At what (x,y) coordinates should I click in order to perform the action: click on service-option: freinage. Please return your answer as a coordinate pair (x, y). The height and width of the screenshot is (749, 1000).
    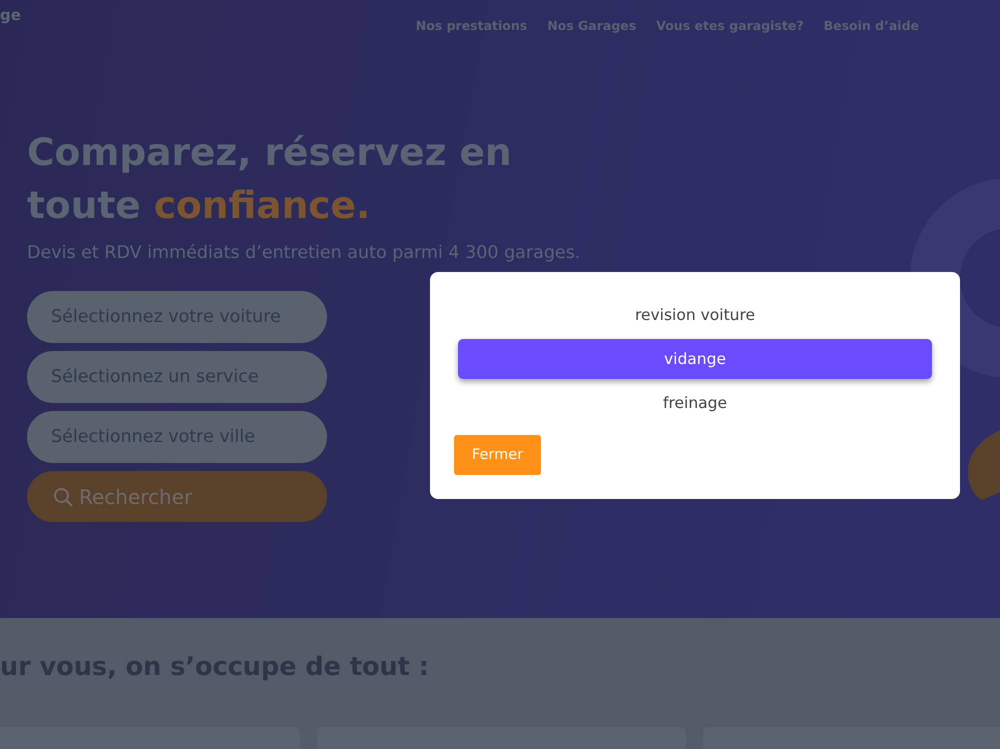
    Looking at the image, I should click on (695, 403).